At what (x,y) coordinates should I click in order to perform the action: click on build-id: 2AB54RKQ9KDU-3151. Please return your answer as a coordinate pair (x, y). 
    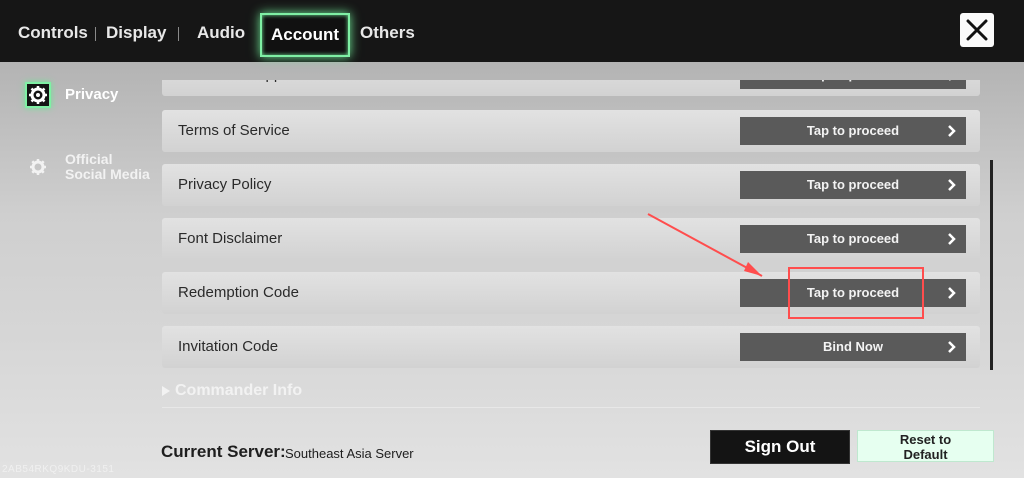
    Looking at the image, I should click on (58, 469).